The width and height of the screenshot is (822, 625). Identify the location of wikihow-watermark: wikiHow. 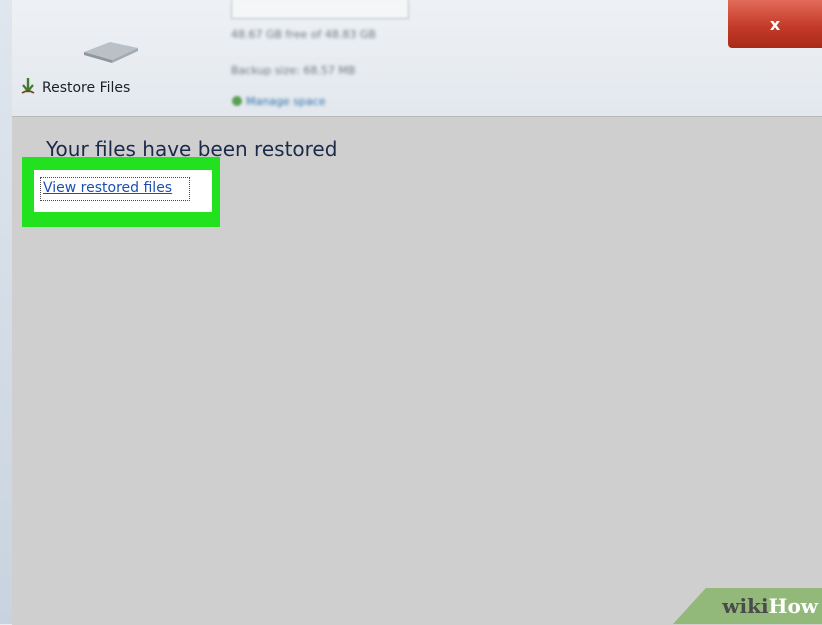
(770, 606).